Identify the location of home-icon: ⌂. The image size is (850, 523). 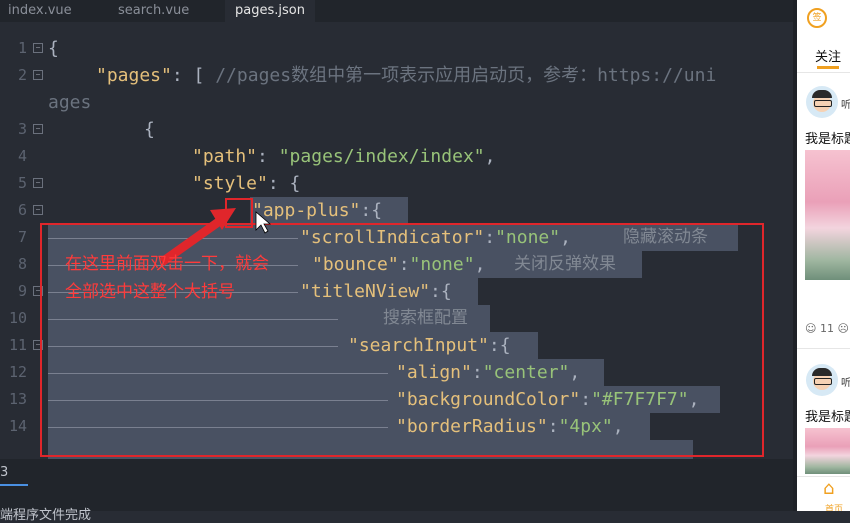
(832, 489).